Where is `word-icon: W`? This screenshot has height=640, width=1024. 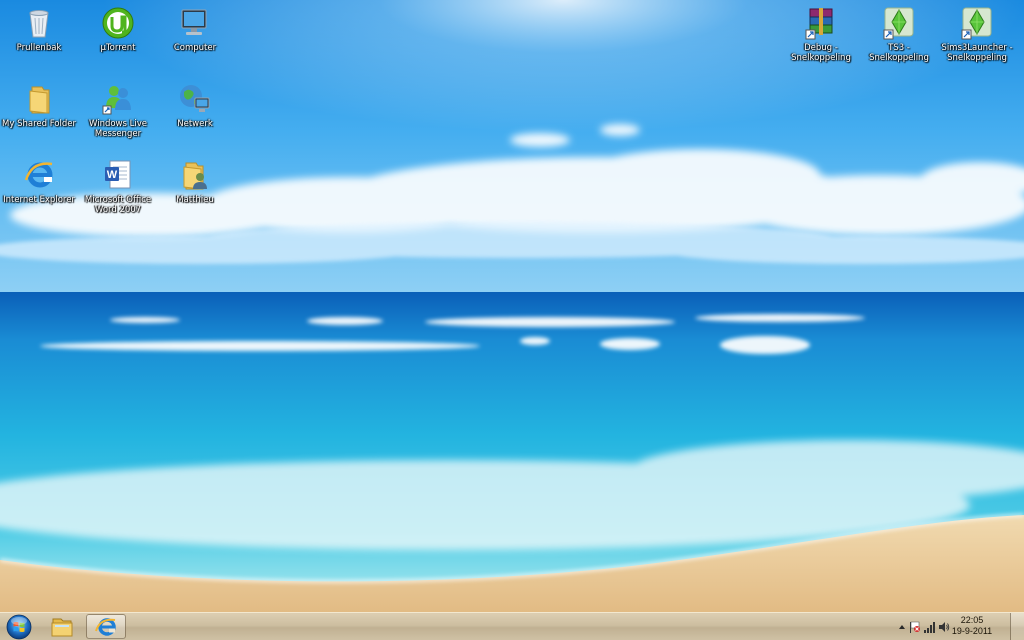
word-icon: W is located at coordinates (118, 174).